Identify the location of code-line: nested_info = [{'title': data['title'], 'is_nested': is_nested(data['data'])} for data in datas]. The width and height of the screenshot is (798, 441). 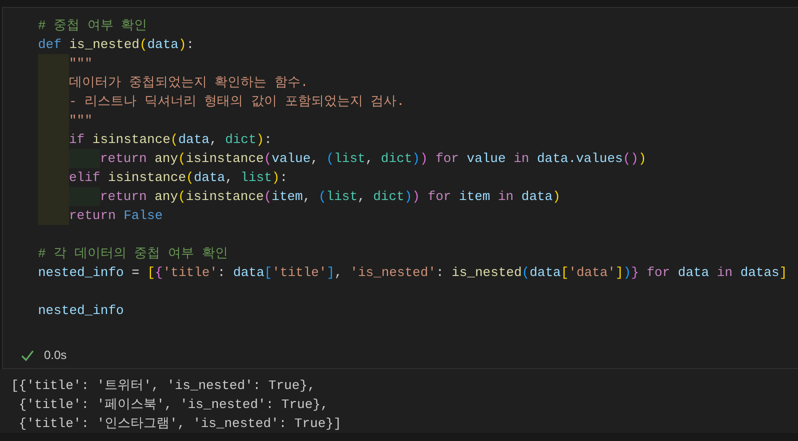
(413, 273).